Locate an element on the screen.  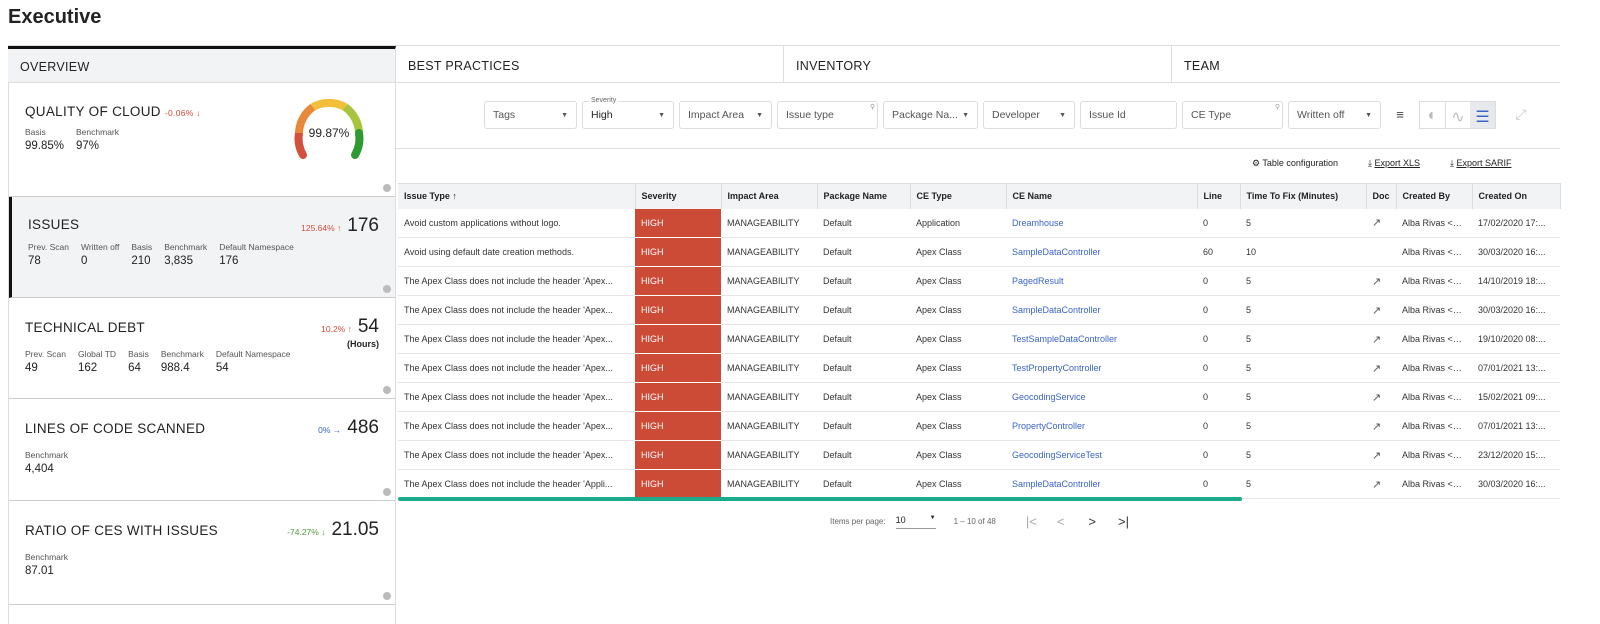
stat: Prev. Scan 78 is located at coordinates (48, 254).